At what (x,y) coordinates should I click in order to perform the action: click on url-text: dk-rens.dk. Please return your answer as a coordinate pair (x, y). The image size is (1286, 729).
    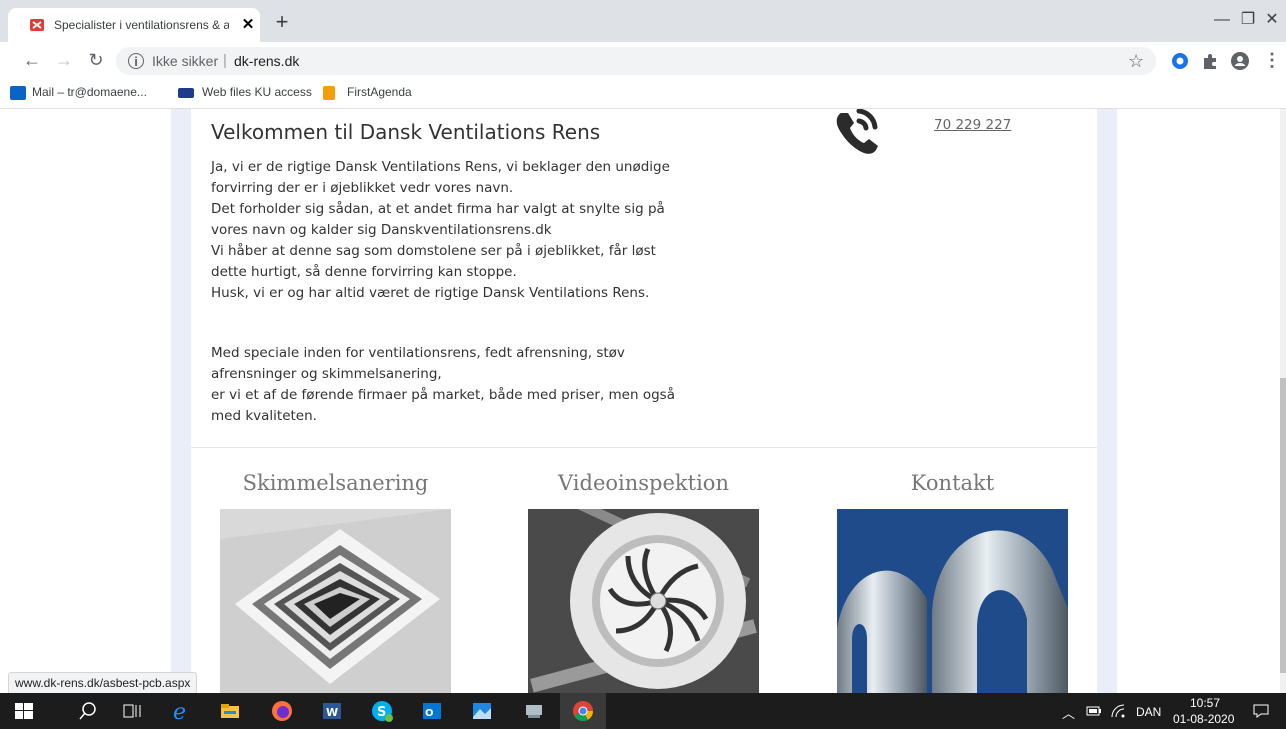
    Looking at the image, I should click on (266, 61).